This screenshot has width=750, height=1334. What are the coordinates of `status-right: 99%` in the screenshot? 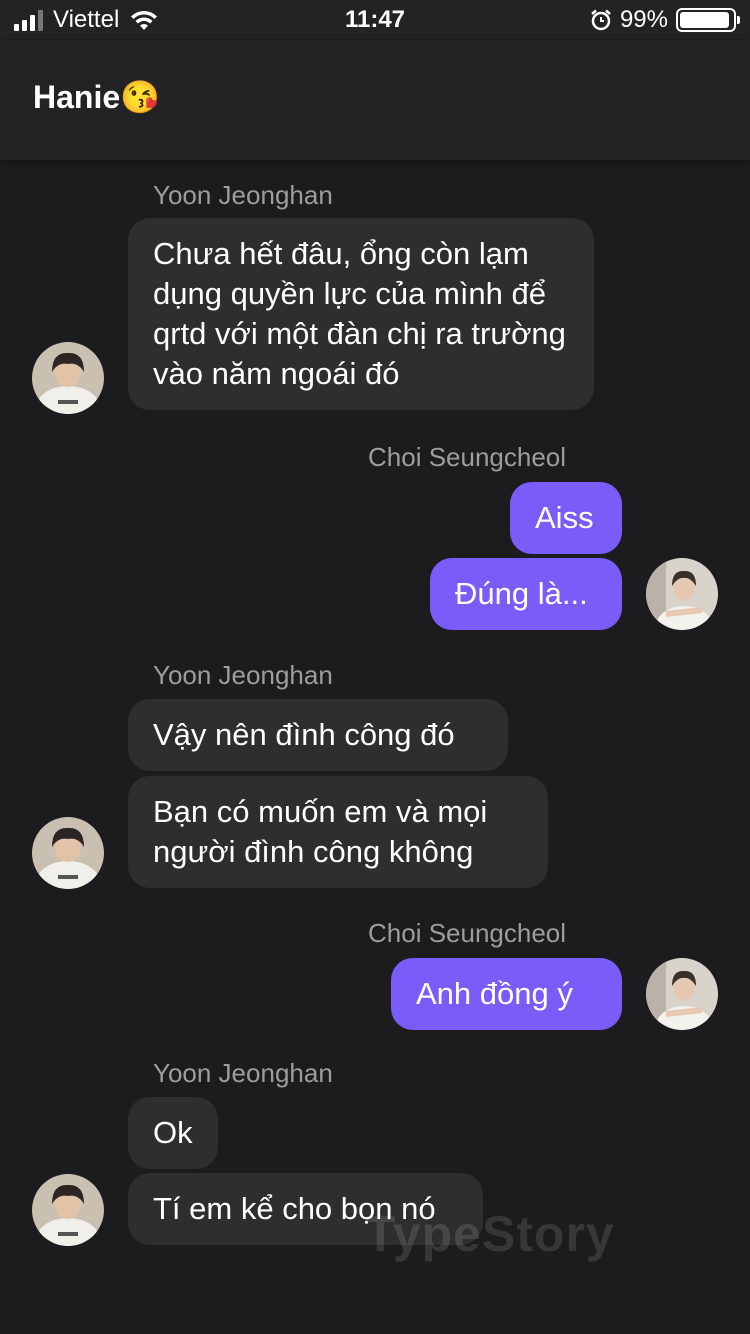 It's located at (665, 20).